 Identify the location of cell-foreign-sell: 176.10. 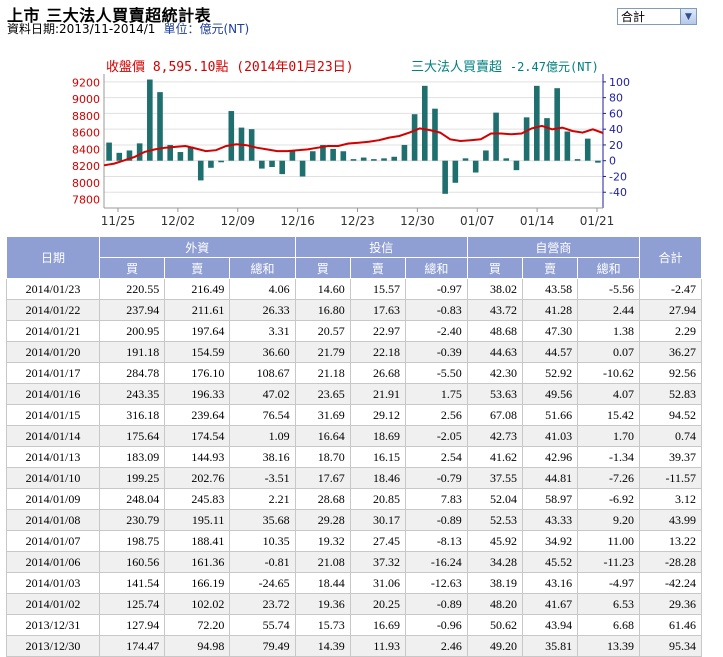
(197, 373).